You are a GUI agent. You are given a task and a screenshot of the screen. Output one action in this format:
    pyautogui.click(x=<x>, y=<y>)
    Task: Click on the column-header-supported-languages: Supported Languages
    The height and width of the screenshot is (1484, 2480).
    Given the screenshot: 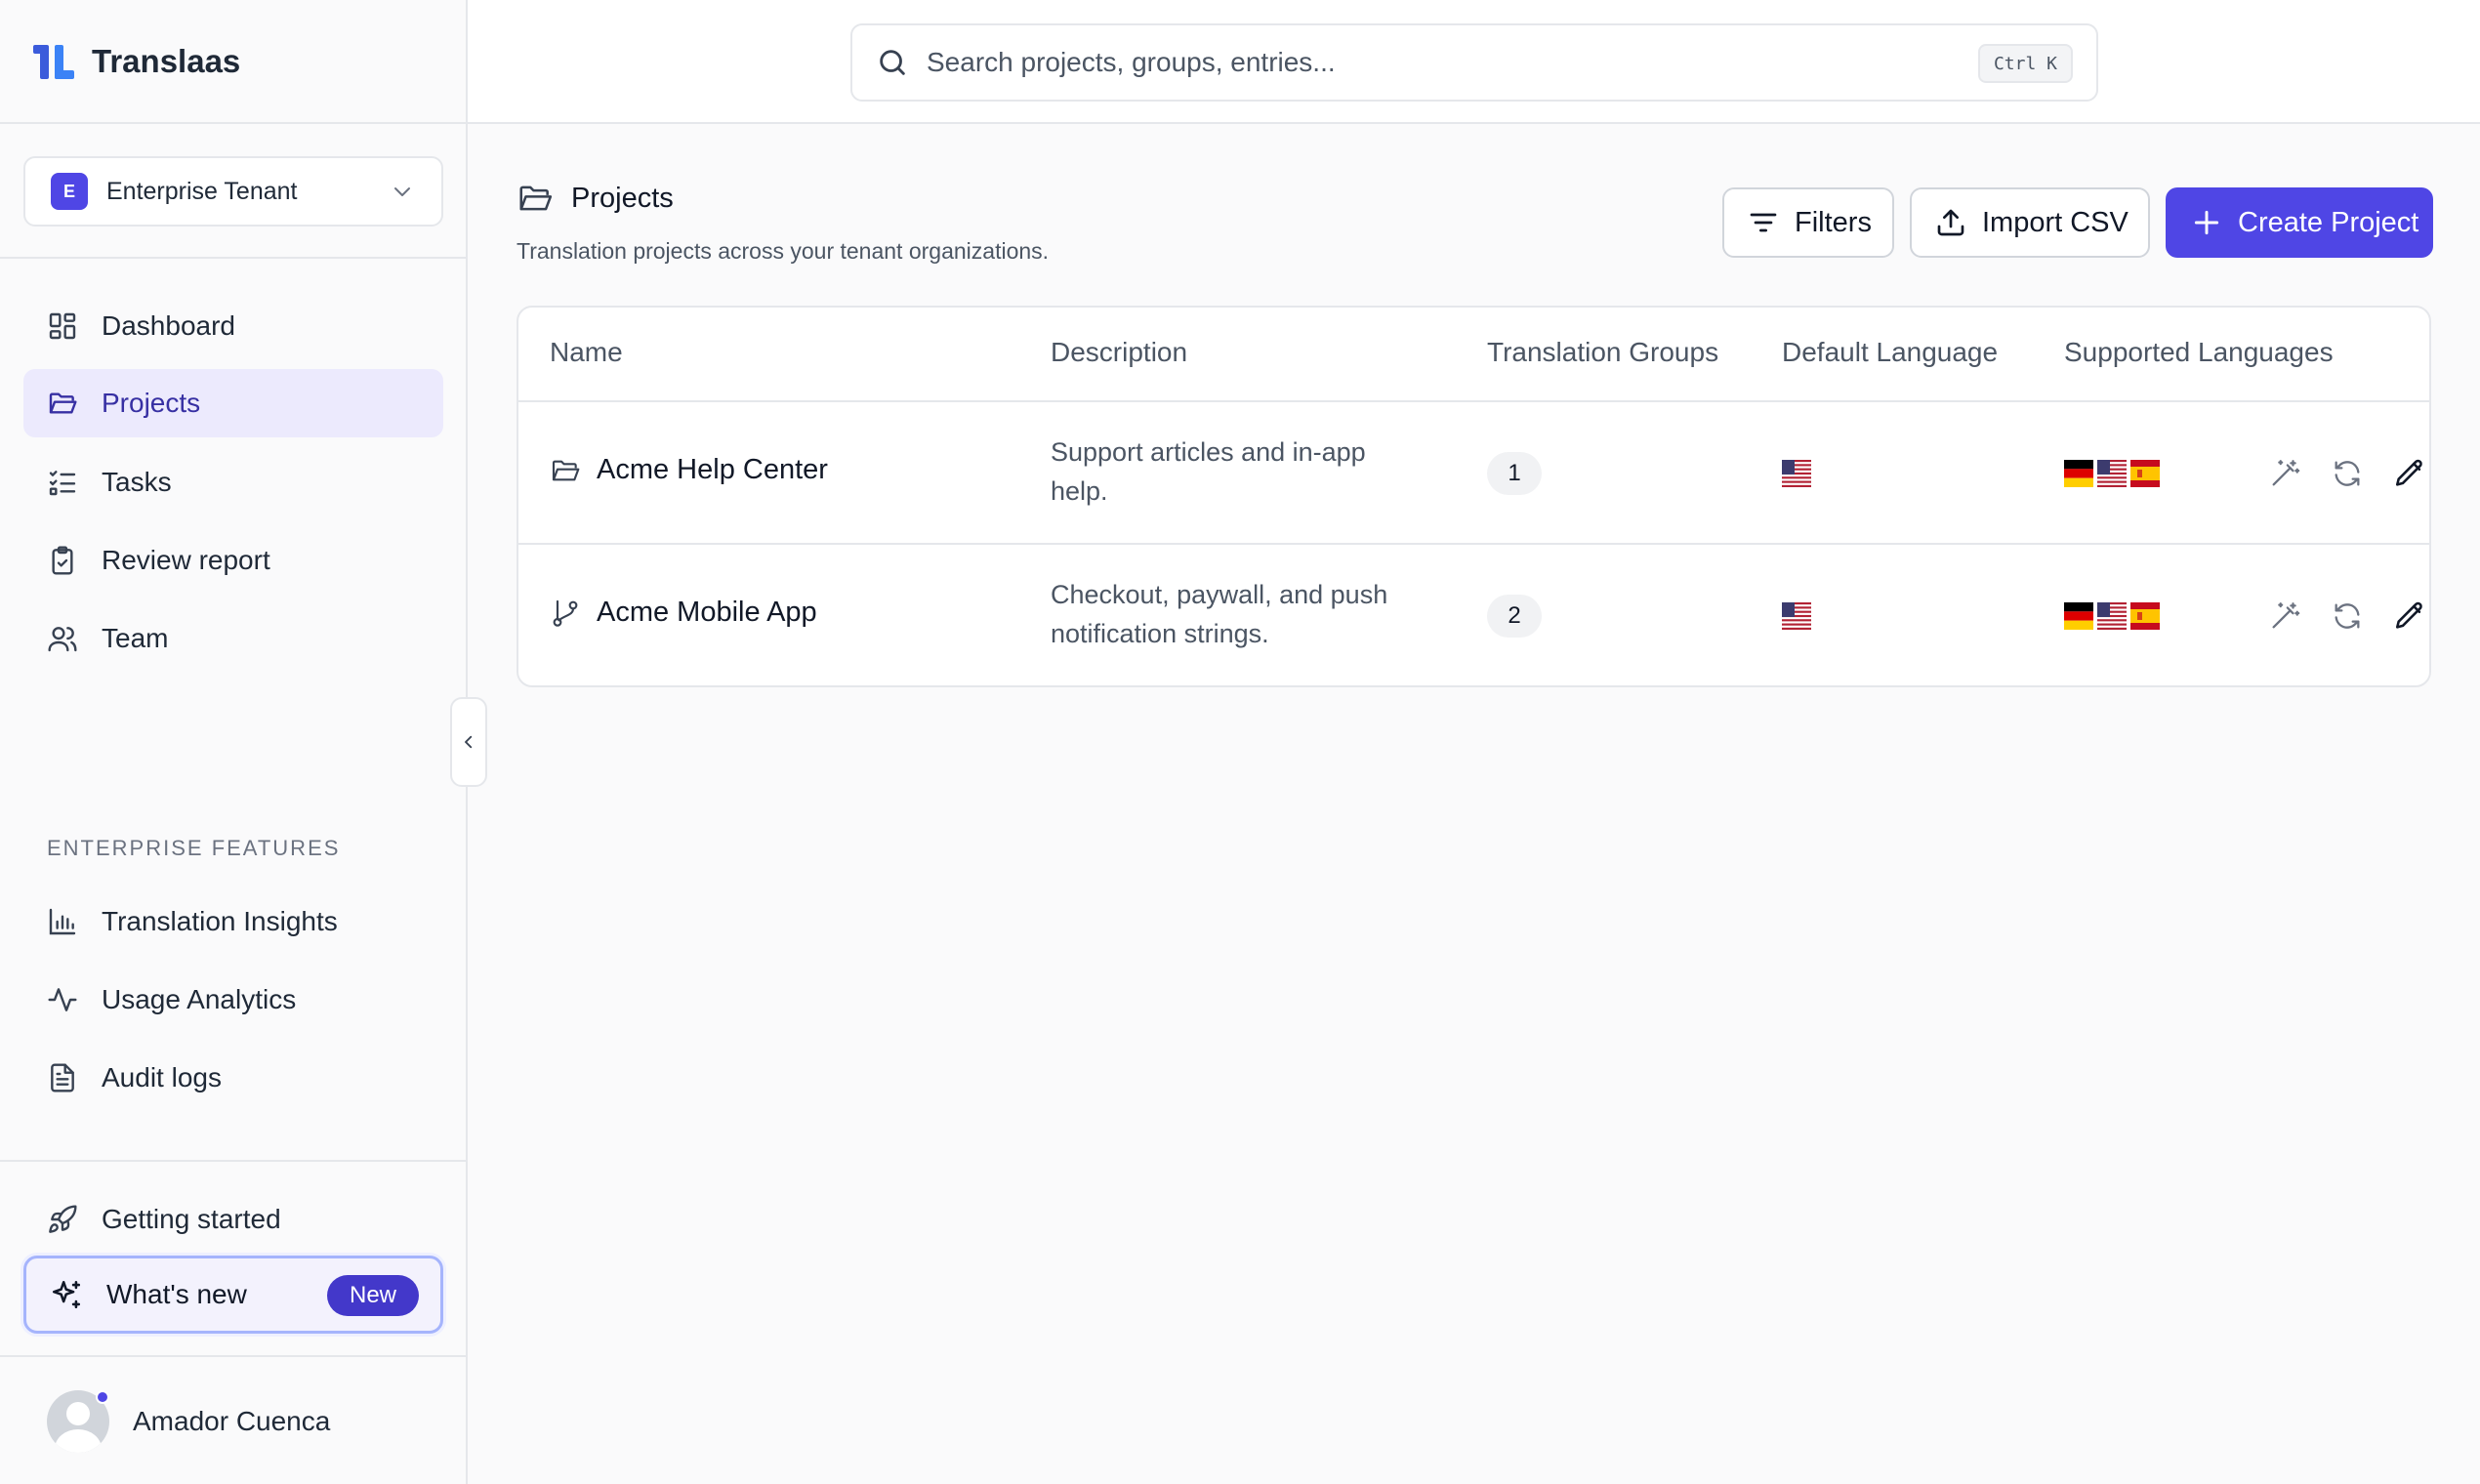 What is the action you would take?
    pyautogui.click(x=2199, y=353)
    